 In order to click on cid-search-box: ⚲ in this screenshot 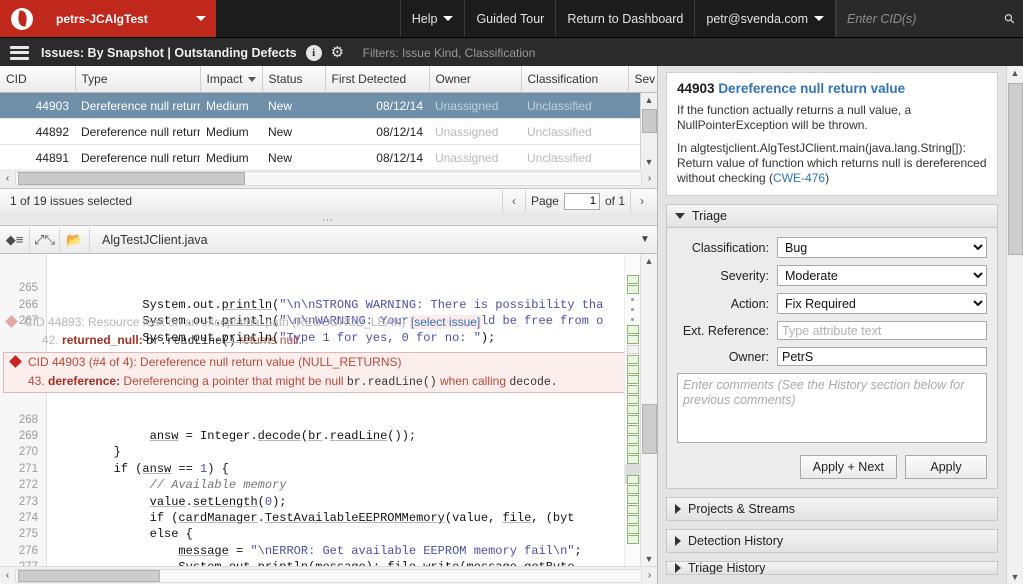, I will do `click(929, 18)`.